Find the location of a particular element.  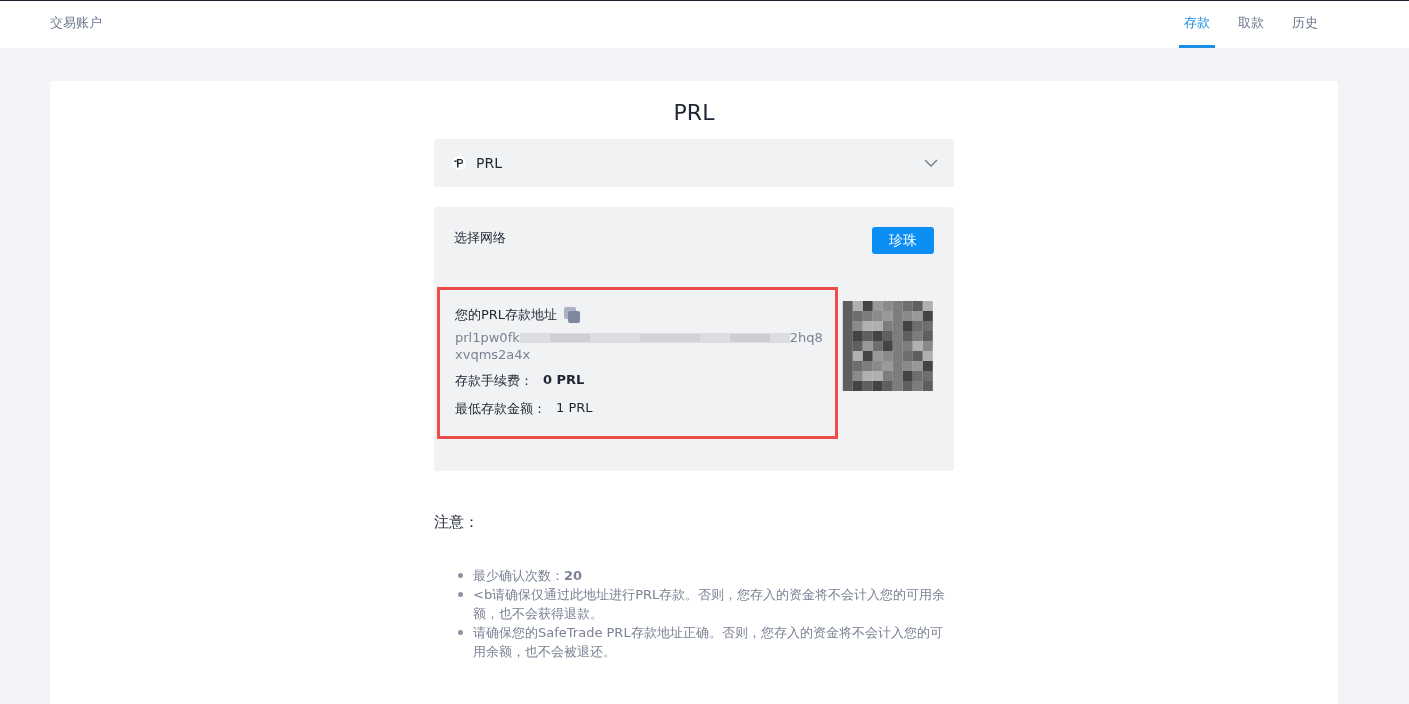

copy-icon is located at coordinates (572, 315).